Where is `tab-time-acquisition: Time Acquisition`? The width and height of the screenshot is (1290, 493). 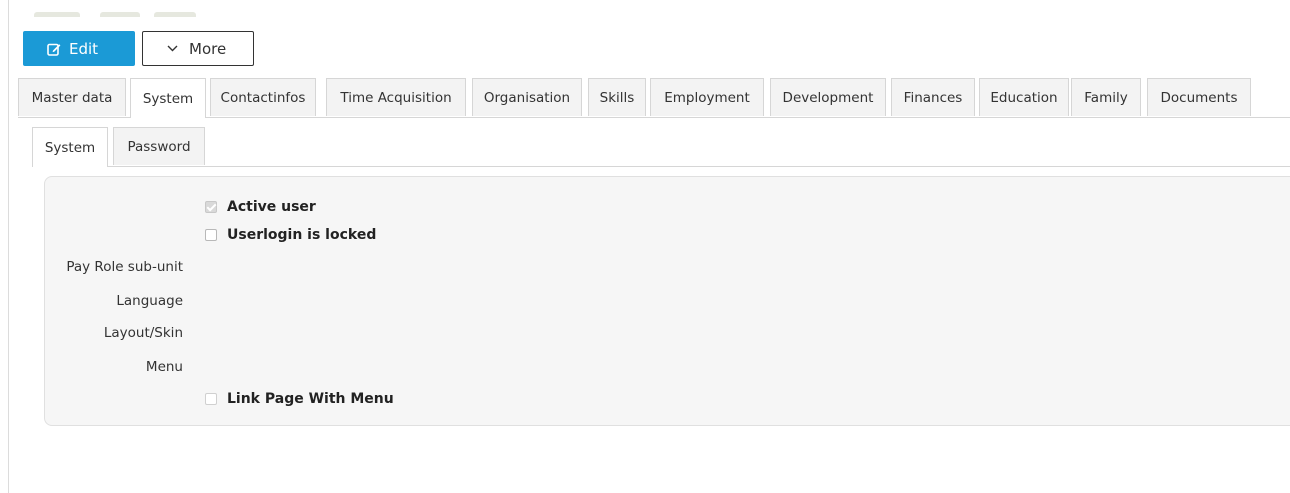 tab-time-acquisition: Time Acquisition is located at coordinates (396, 97).